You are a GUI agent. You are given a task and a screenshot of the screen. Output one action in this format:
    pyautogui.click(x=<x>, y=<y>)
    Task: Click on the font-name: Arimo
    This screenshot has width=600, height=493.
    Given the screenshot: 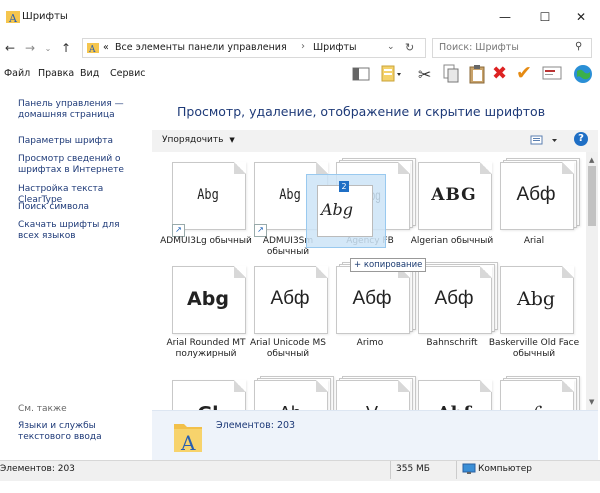 What is the action you would take?
    pyautogui.click(x=370, y=343)
    